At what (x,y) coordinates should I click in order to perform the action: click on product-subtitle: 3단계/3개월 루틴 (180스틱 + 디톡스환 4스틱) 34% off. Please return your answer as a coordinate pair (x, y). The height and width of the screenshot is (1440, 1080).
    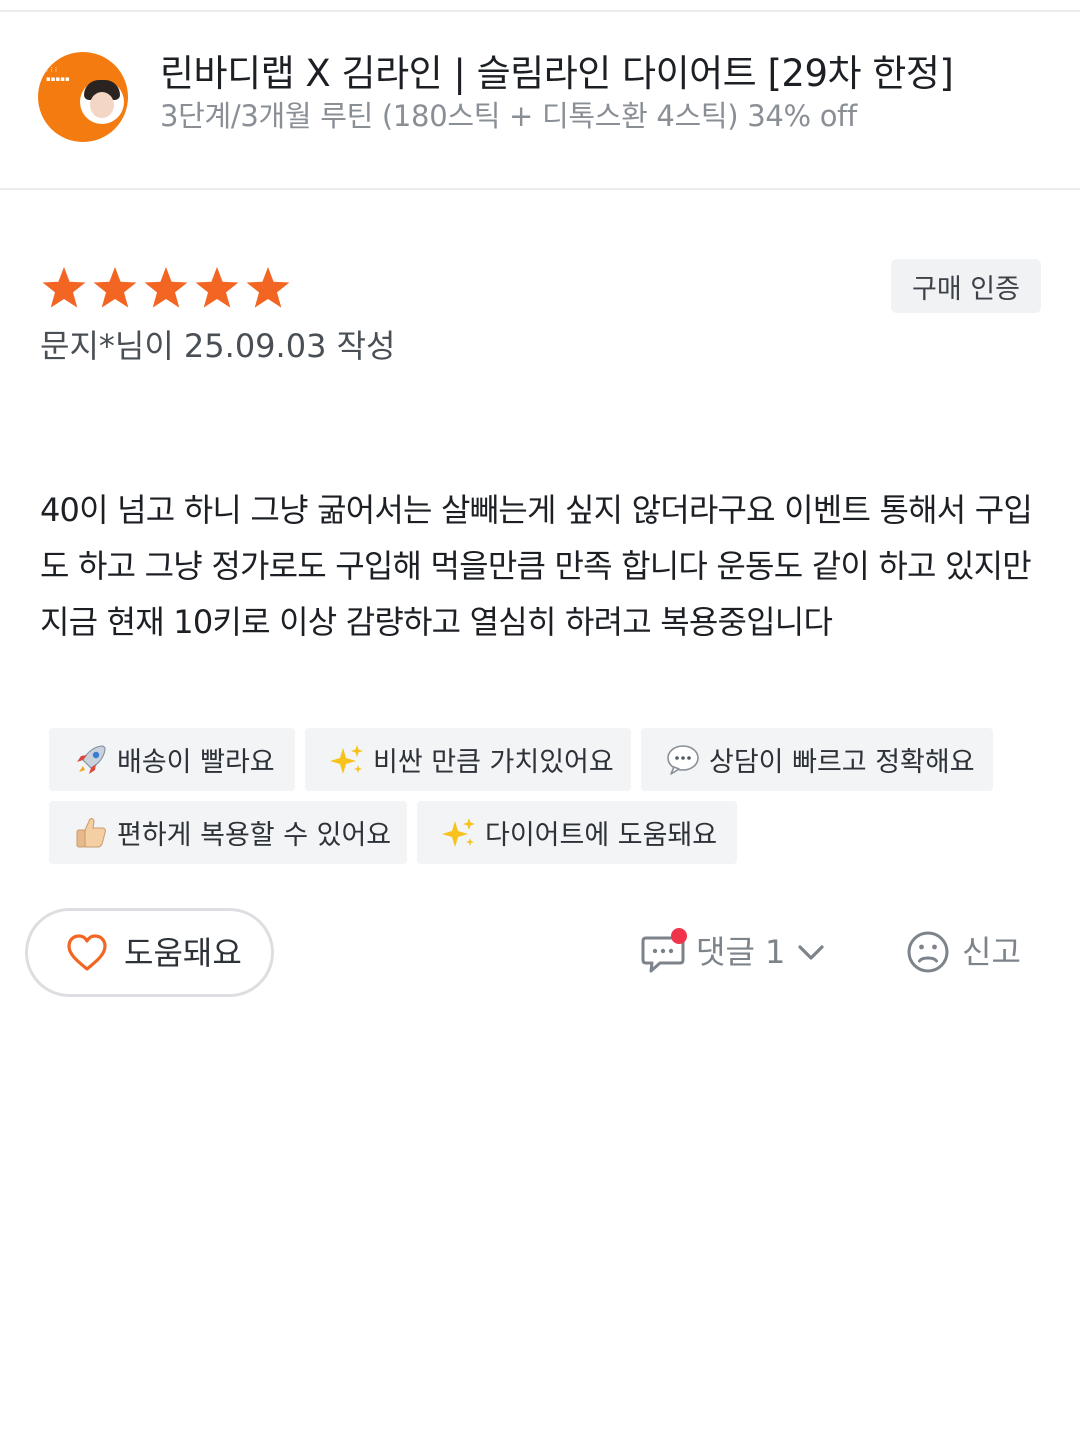
    Looking at the image, I should click on (508, 116).